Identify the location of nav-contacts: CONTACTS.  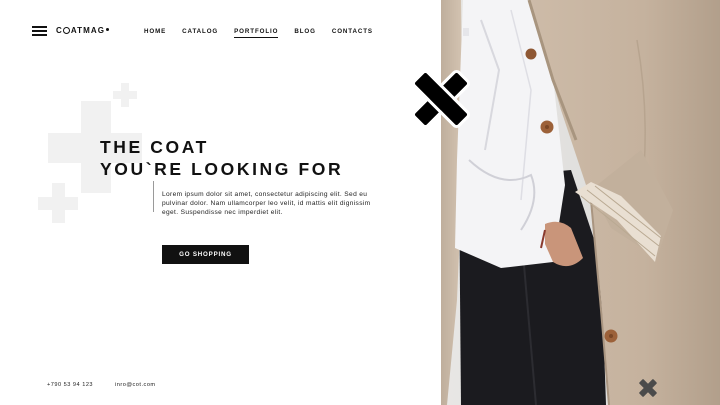
(352, 33).